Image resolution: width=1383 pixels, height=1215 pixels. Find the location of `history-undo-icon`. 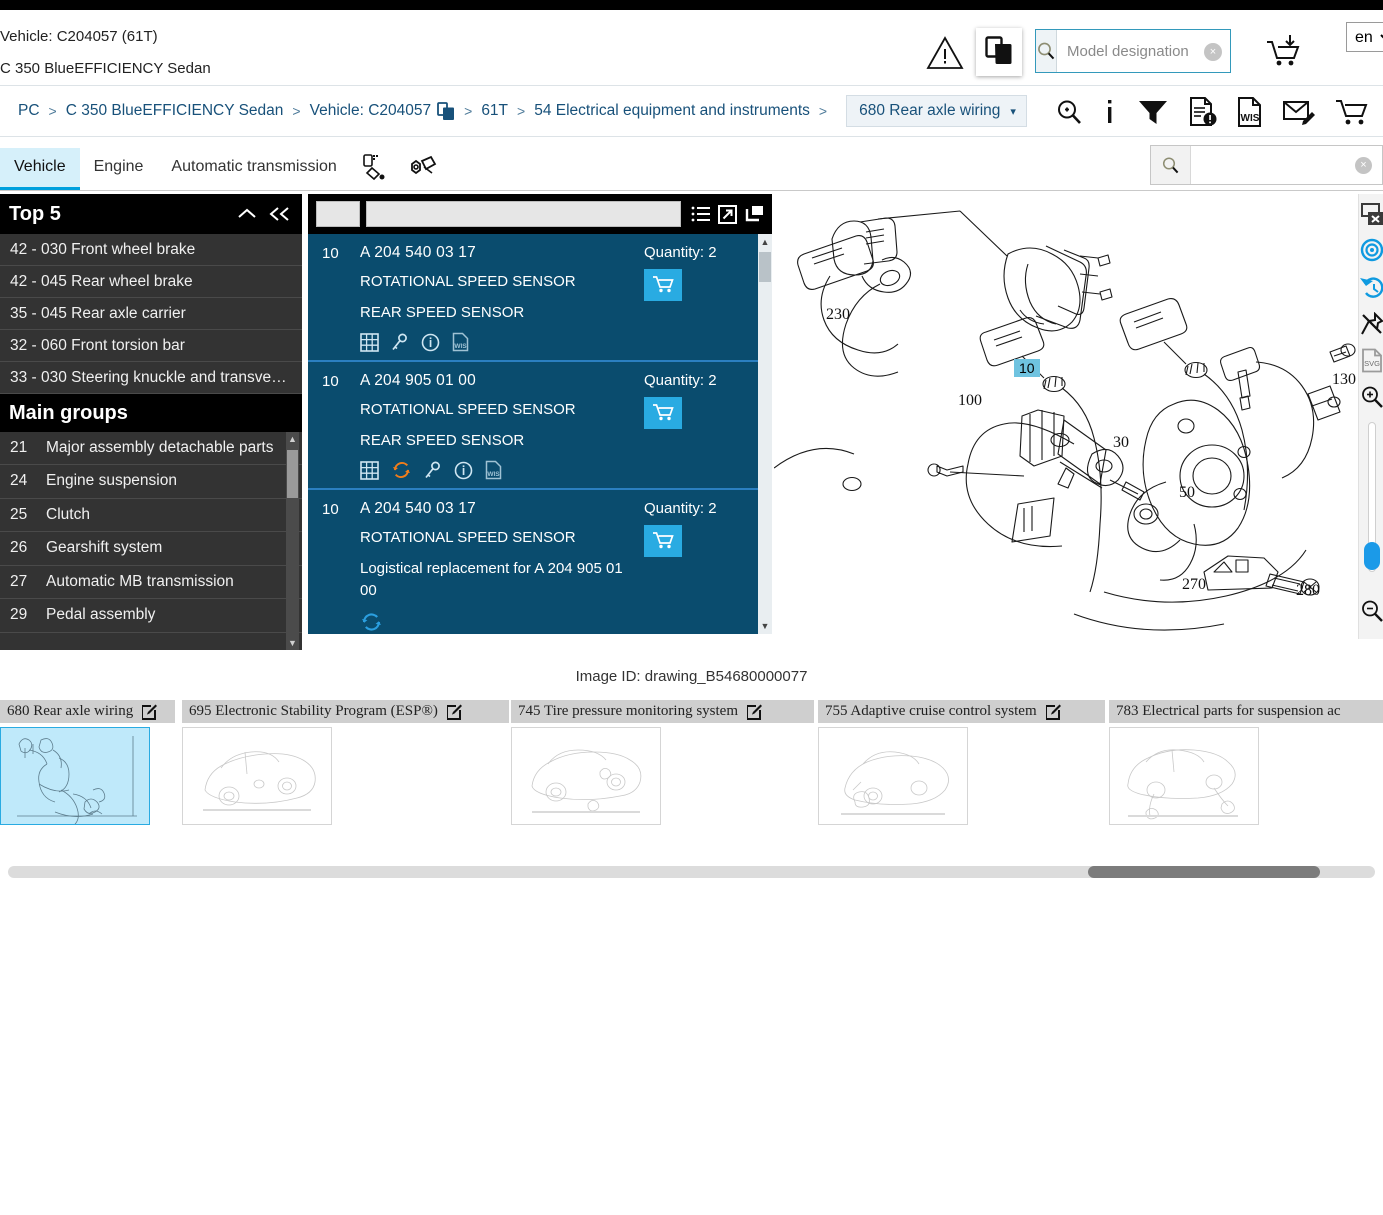

history-undo-icon is located at coordinates (1371, 286).